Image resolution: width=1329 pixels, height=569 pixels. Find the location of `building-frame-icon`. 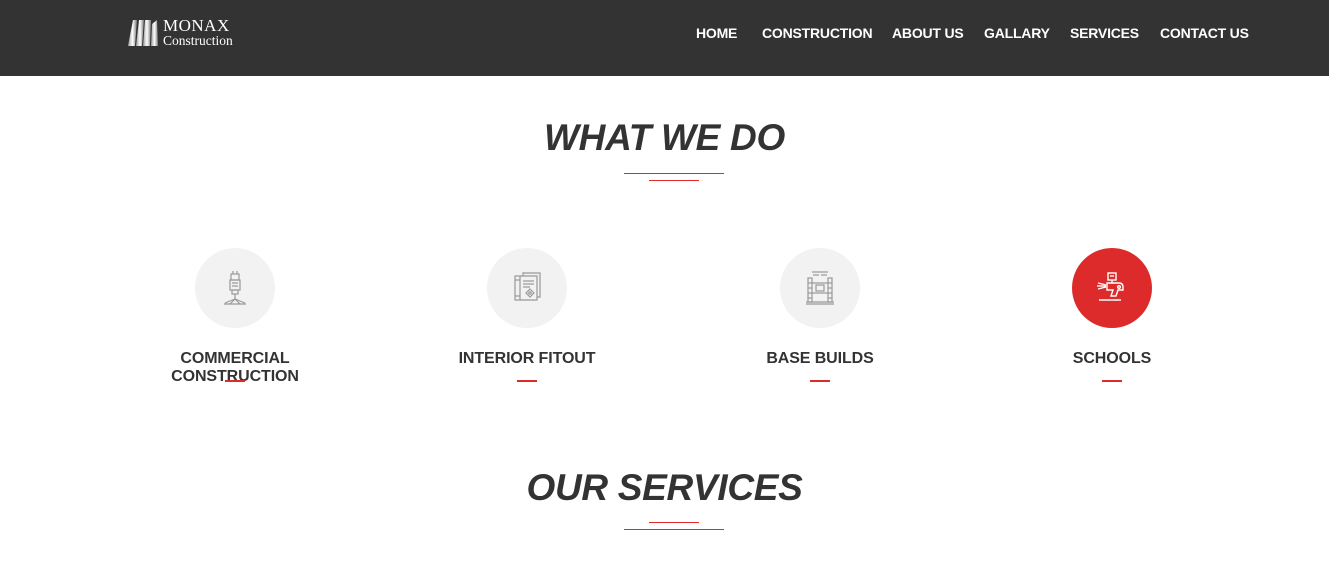

building-frame-icon is located at coordinates (820, 288).